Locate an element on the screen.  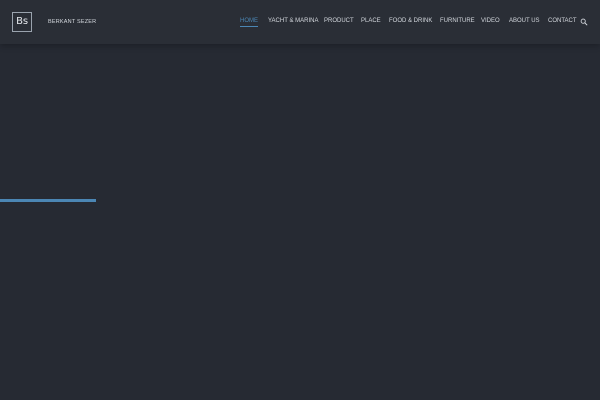
nav-item-yacht-marina: YACHT & MARINA is located at coordinates (293, 21).